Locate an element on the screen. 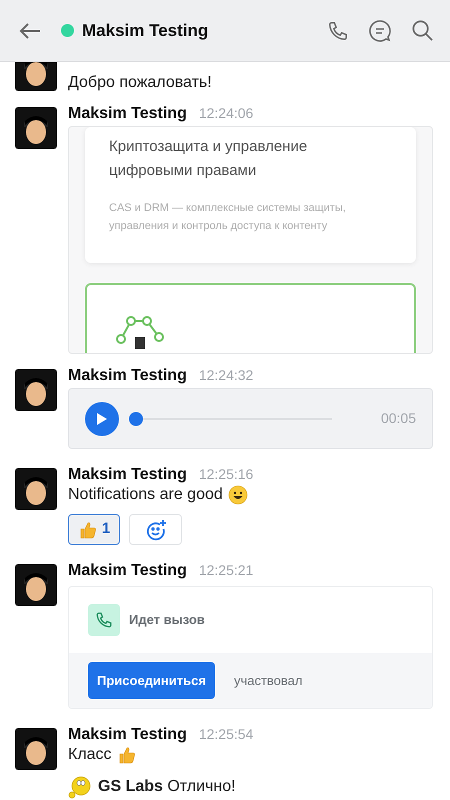  signature-text: GS Labs Отлично! is located at coordinates (167, 787).